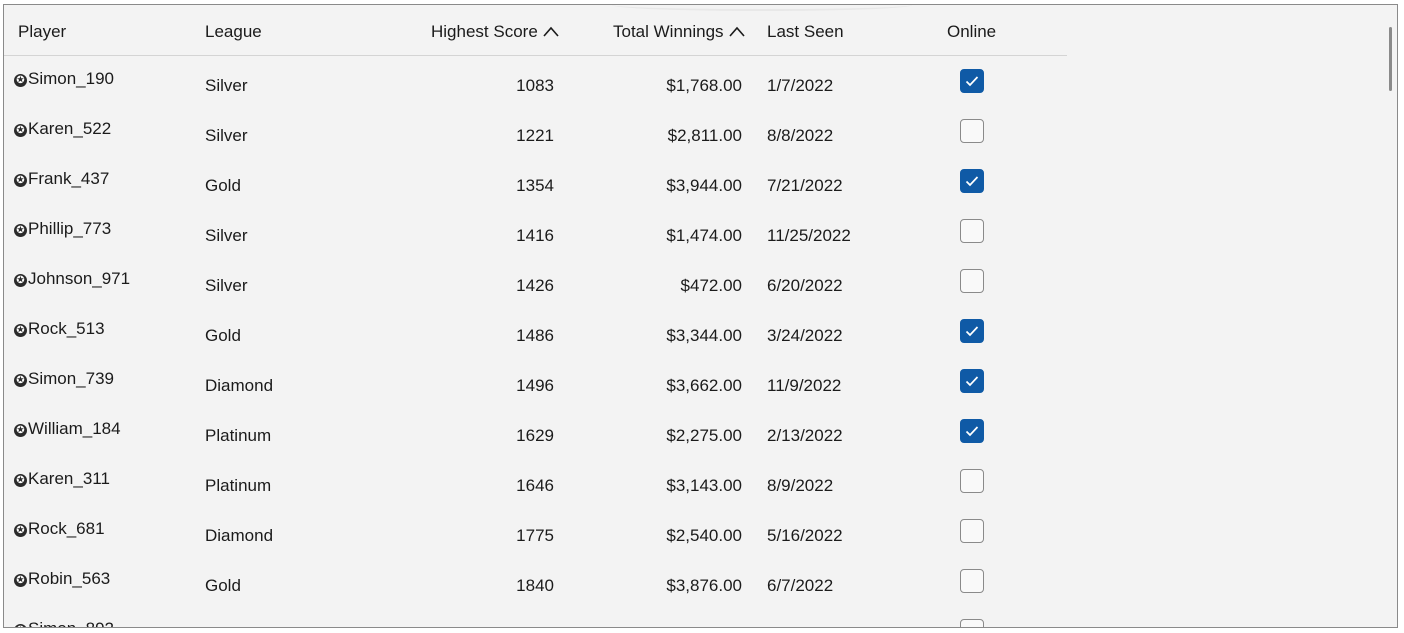  What do you see at coordinates (704, 135) in the screenshot?
I see `total-winnings-cell: $2,811.00` at bounding box center [704, 135].